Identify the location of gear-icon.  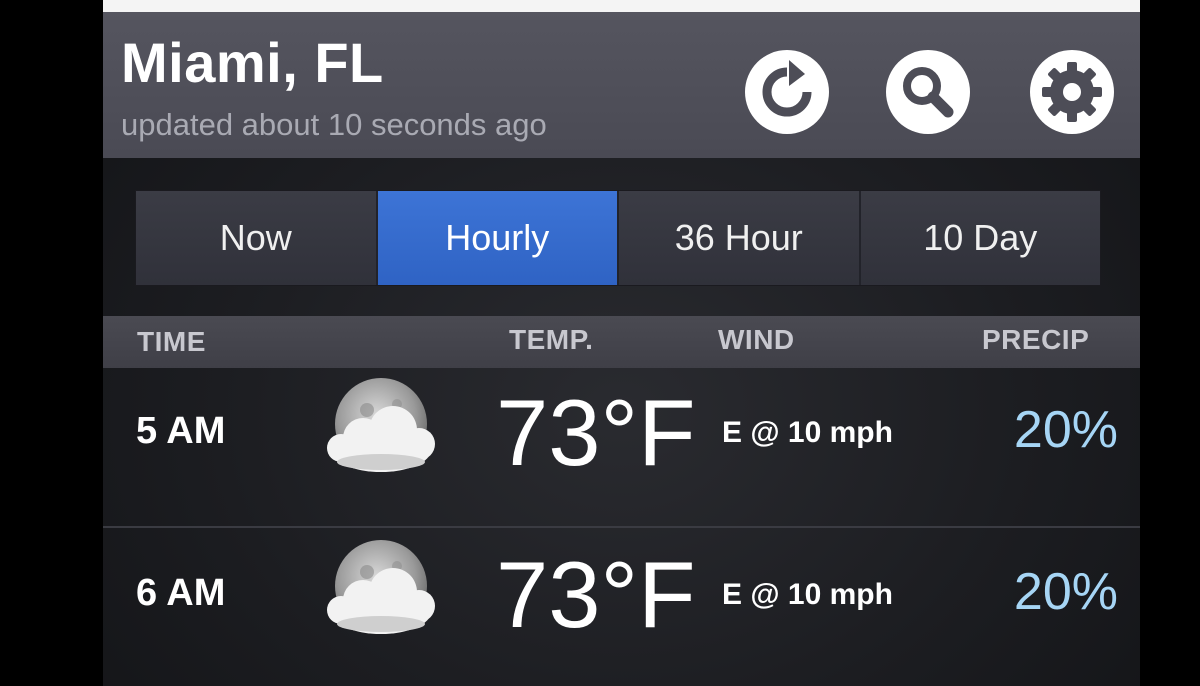
(1072, 92).